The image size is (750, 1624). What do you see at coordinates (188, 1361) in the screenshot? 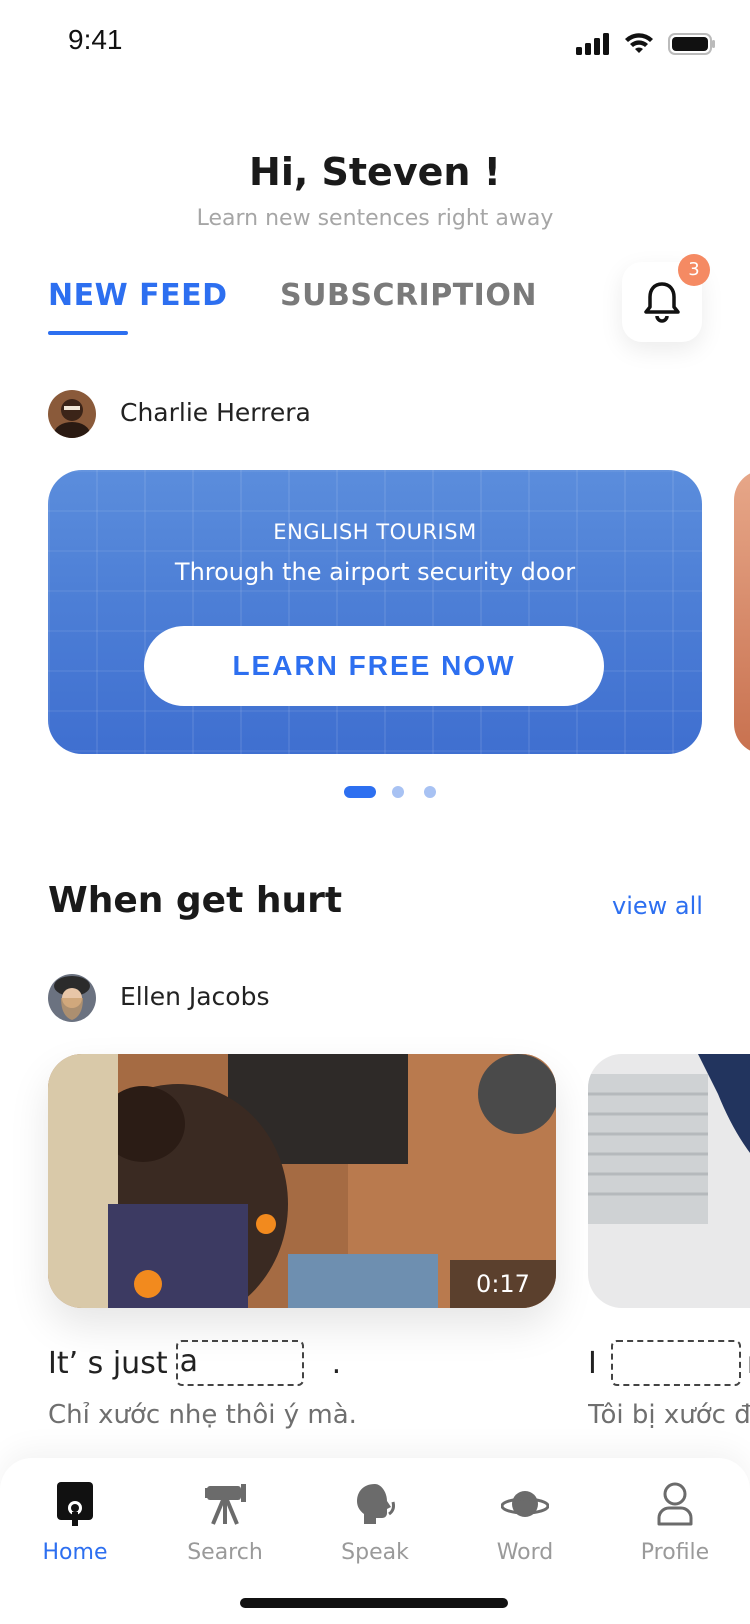
I see `blank-prefix: a` at bounding box center [188, 1361].